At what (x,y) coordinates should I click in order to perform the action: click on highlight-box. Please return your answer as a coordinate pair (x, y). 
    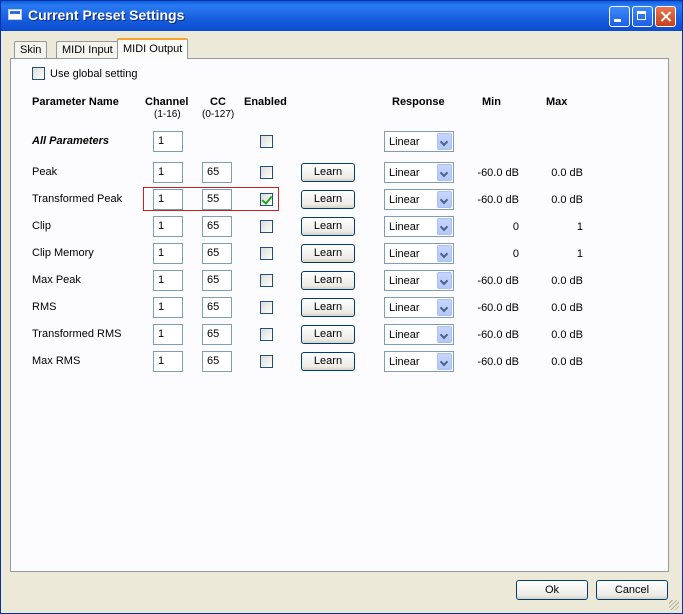
    Looking at the image, I should click on (211, 199).